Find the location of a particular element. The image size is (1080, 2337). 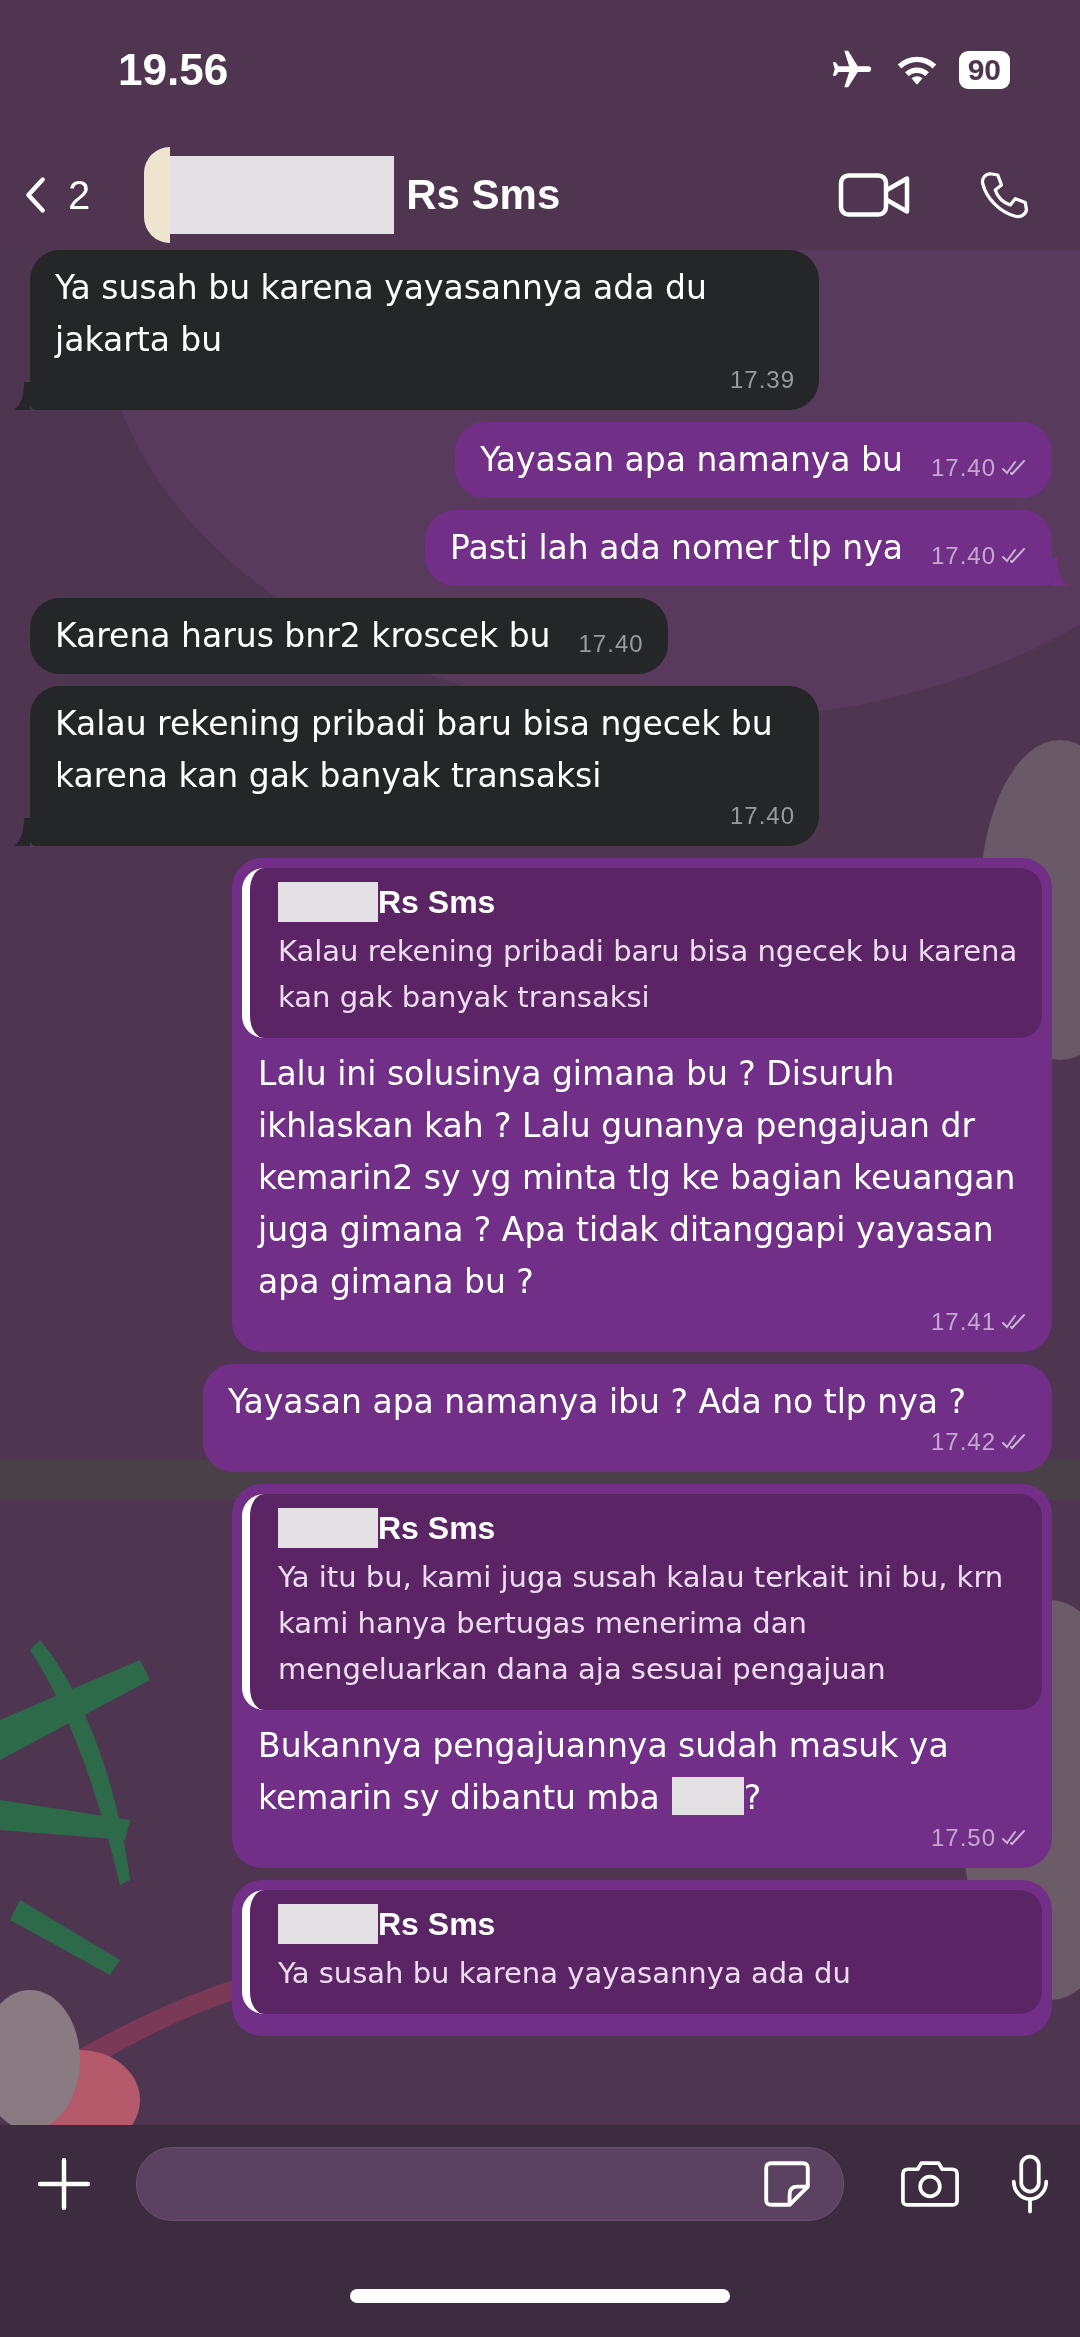

chat-title: Rs Sms is located at coordinates (483, 195).